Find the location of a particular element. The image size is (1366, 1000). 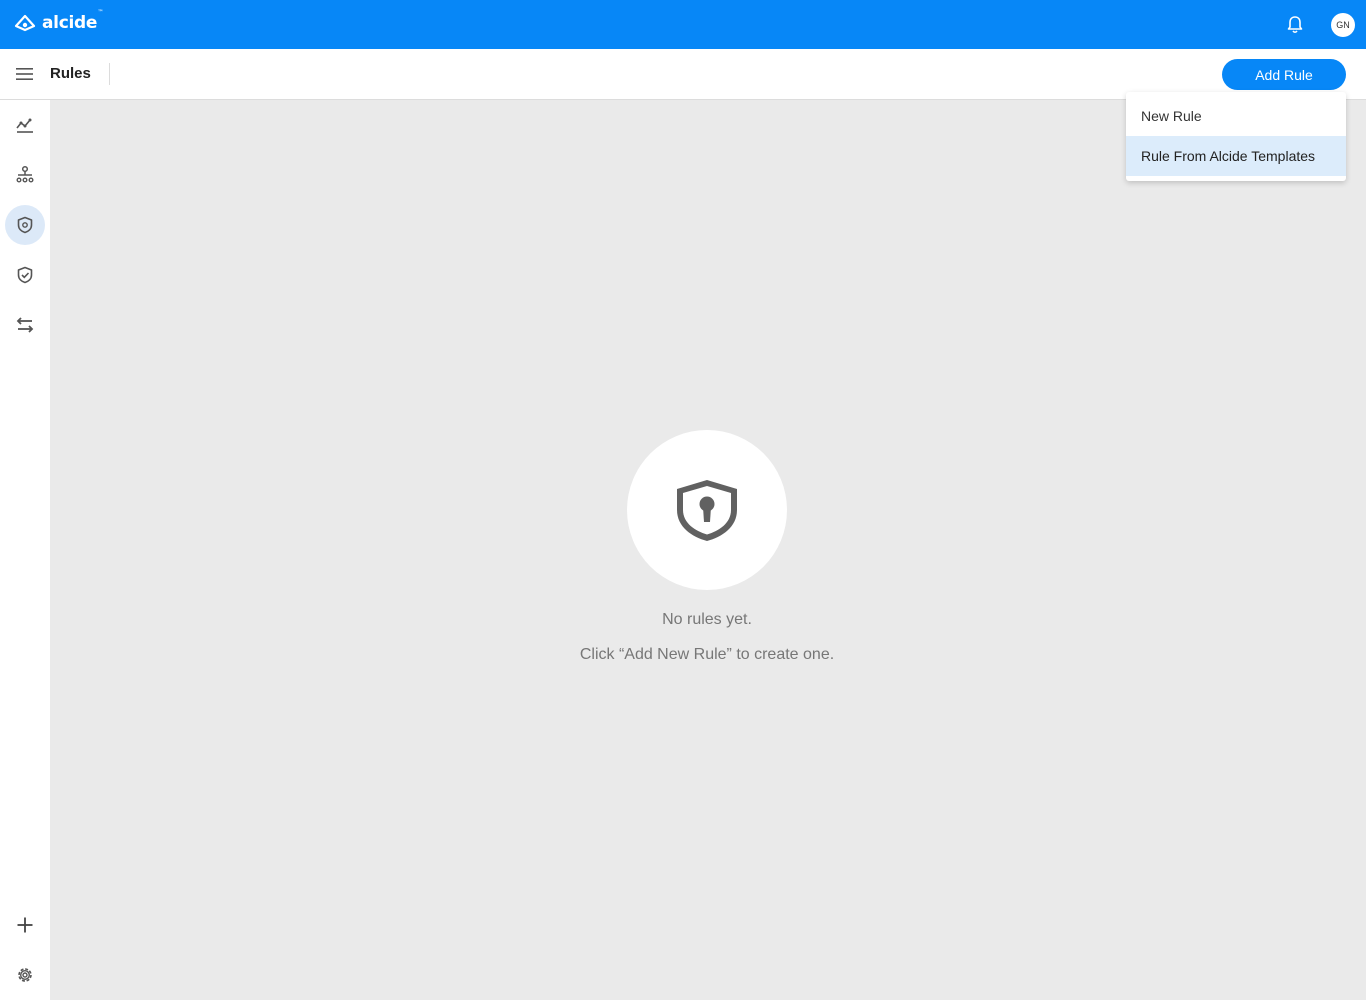

rules-shield-icon is located at coordinates (25, 225).